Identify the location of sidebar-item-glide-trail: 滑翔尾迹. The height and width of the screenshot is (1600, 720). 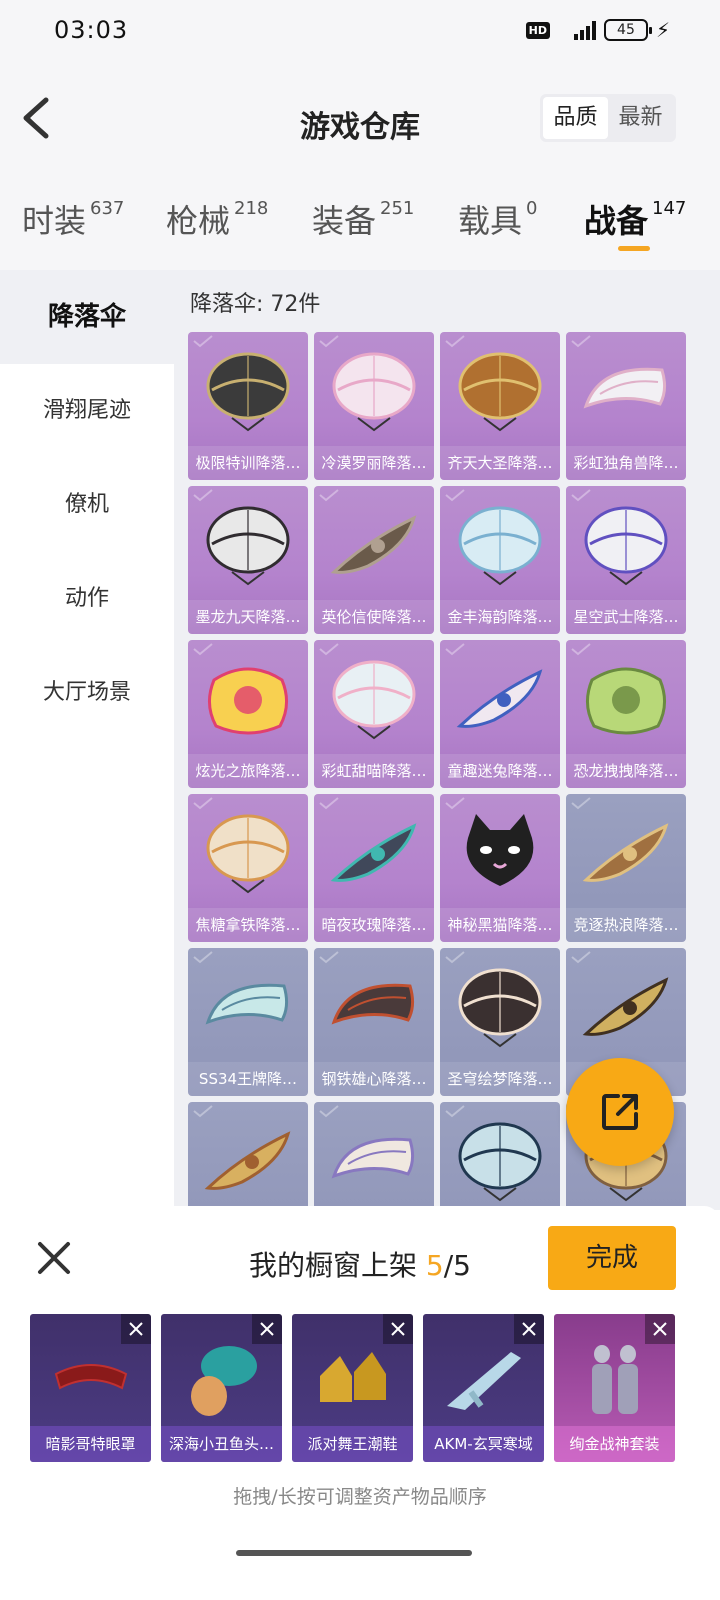
(87, 411).